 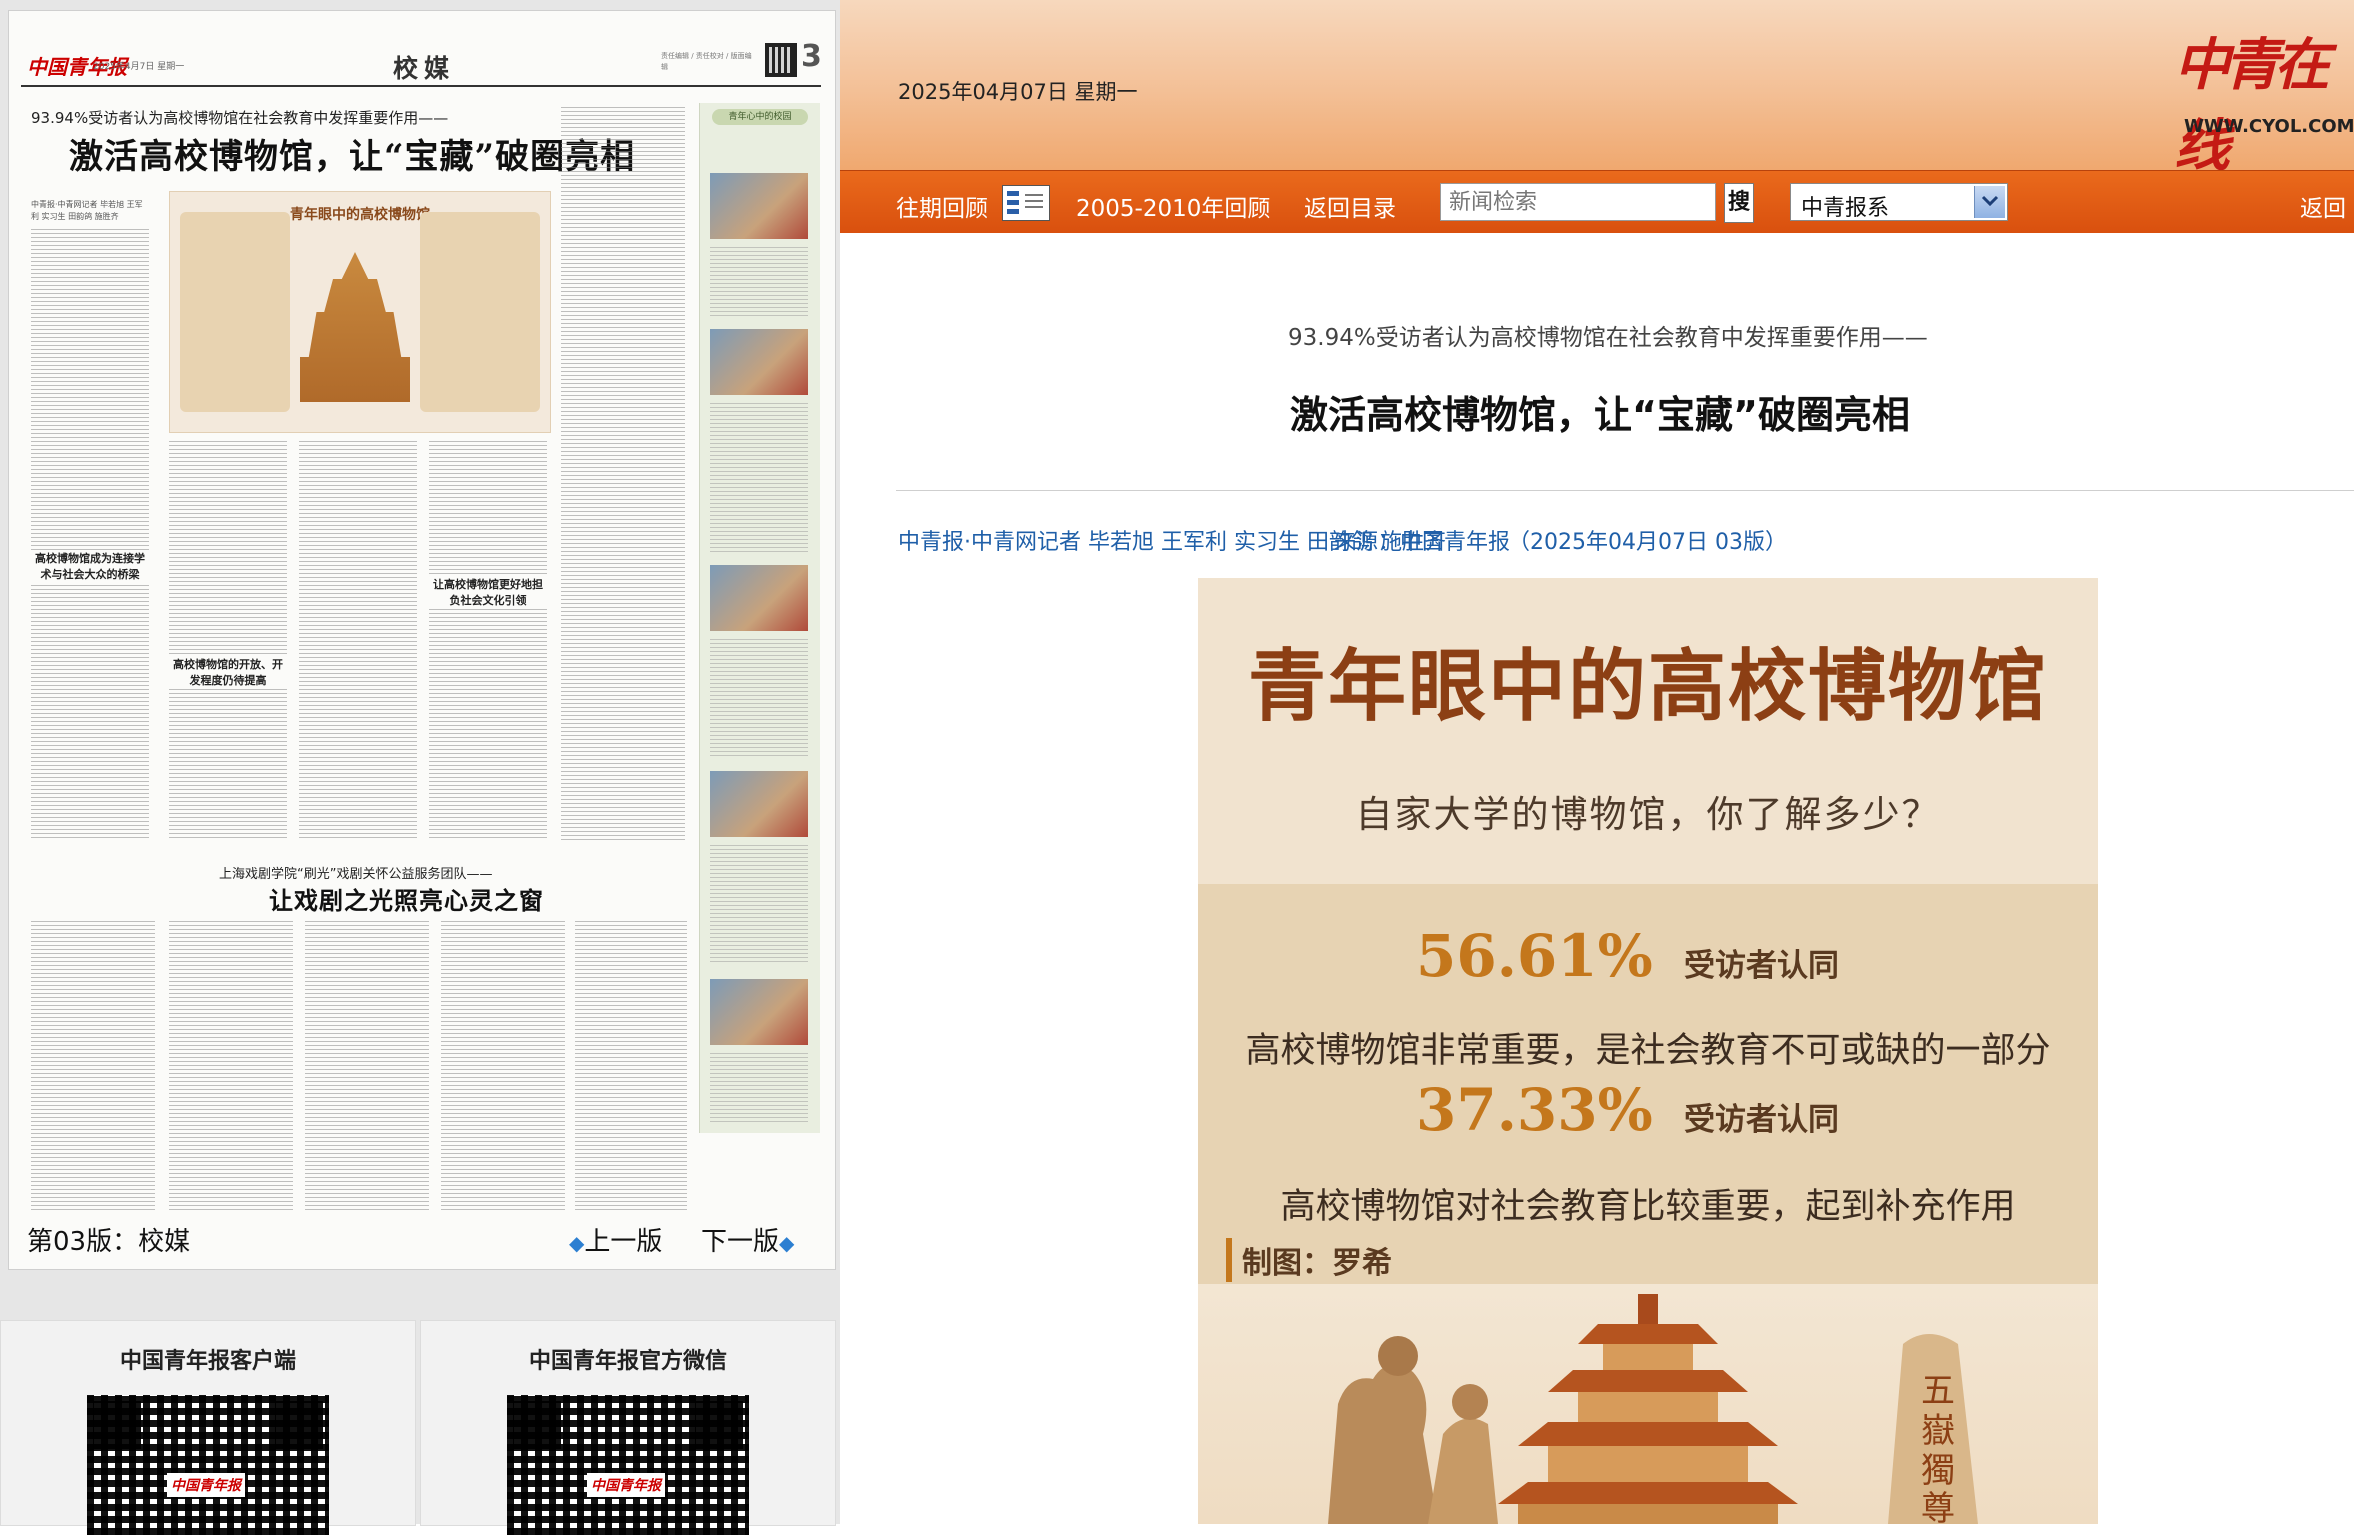 What do you see at coordinates (787, 1243) in the screenshot?
I see `arrow-right-icon: ◆` at bounding box center [787, 1243].